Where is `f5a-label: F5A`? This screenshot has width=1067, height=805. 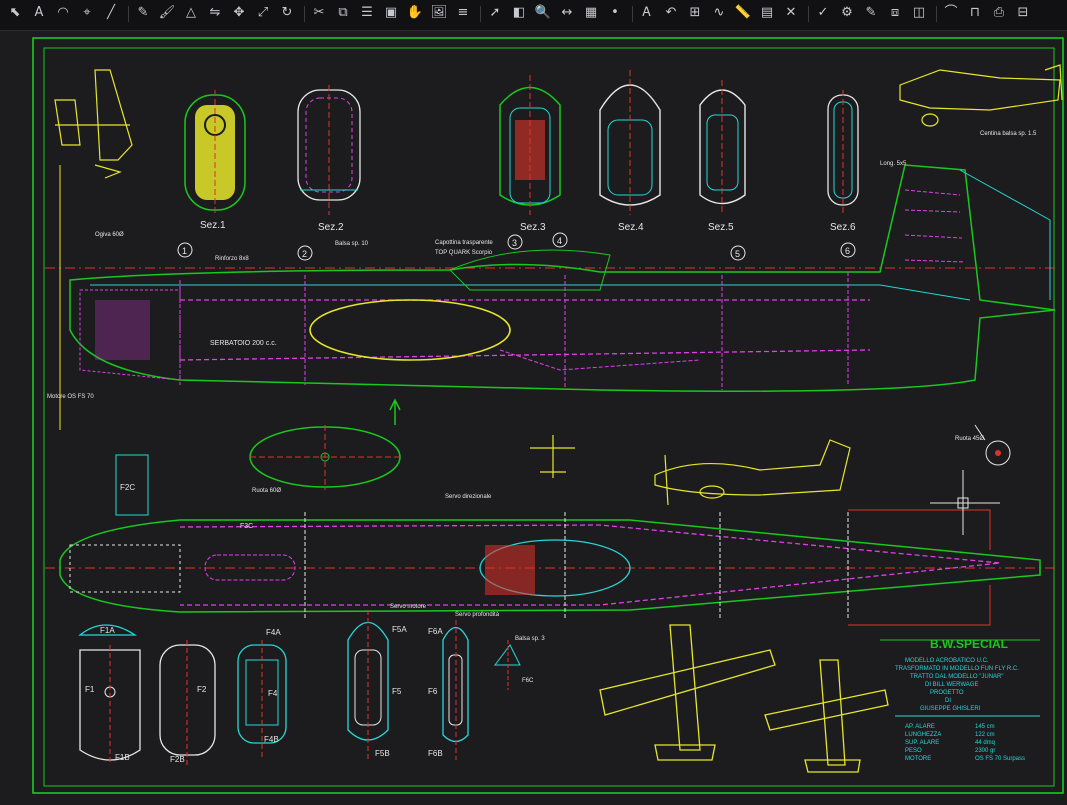
f5a-label: F5A is located at coordinates (399, 629).